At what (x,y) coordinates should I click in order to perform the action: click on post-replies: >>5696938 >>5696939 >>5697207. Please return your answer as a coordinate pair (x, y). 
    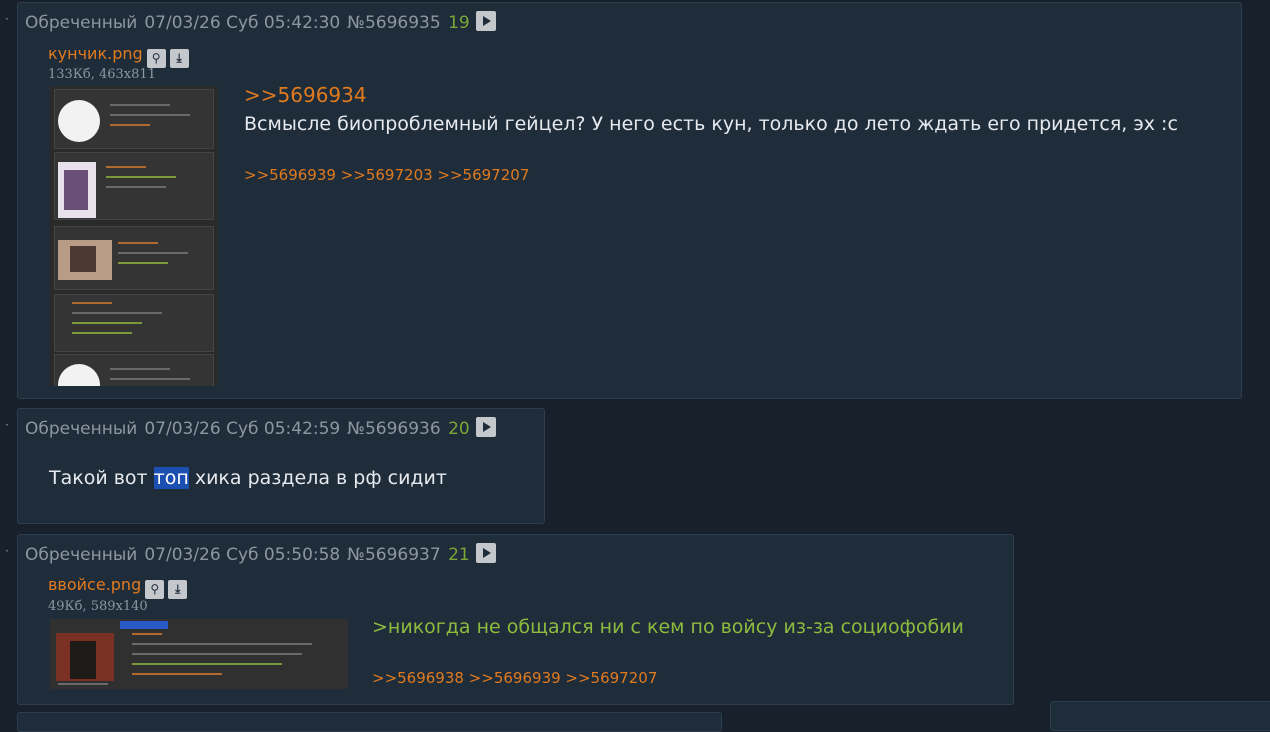
    Looking at the image, I should click on (514, 678).